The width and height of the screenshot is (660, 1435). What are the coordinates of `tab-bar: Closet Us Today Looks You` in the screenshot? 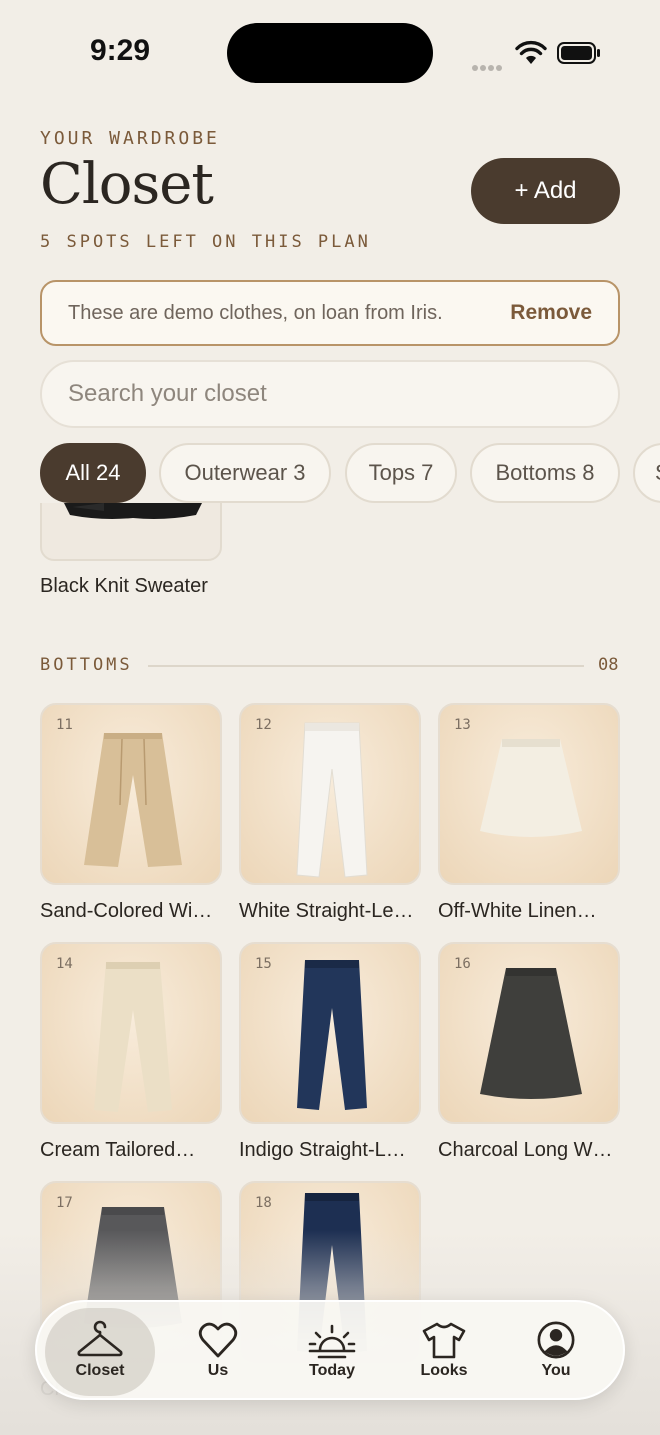 It's located at (330, 1350).